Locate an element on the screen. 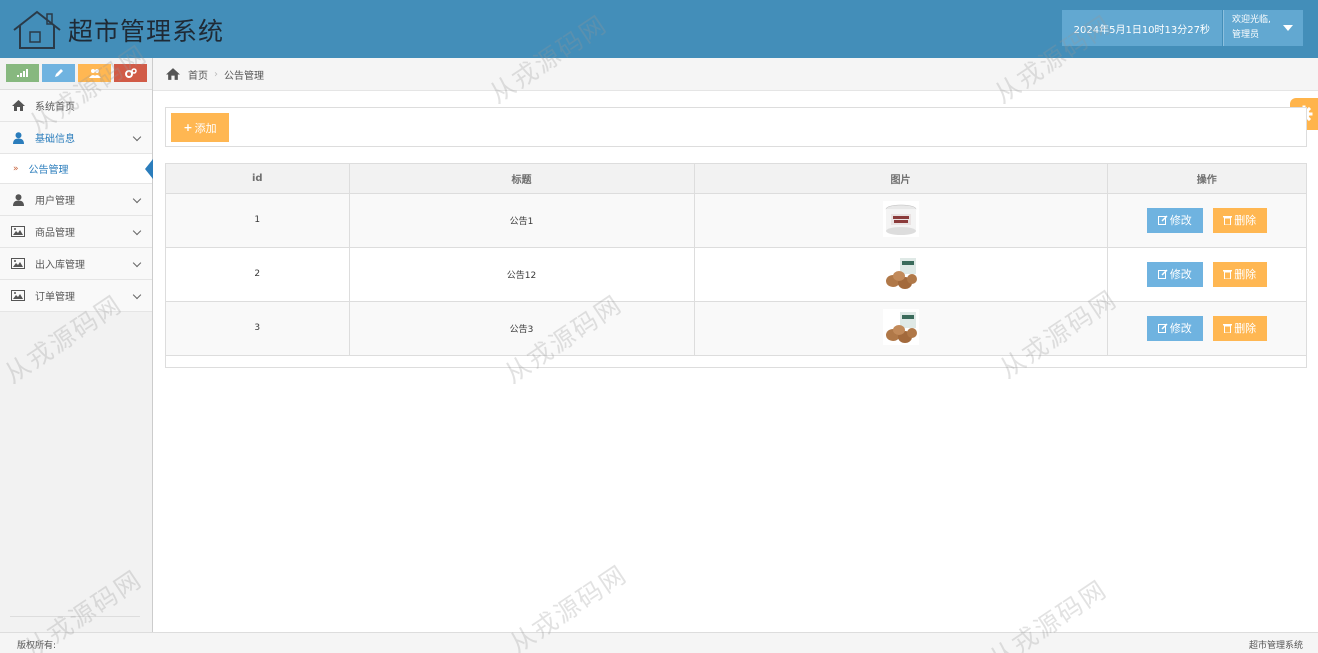 This screenshot has width=1318, height=653. product-can-image is located at coordinates (900, 218).